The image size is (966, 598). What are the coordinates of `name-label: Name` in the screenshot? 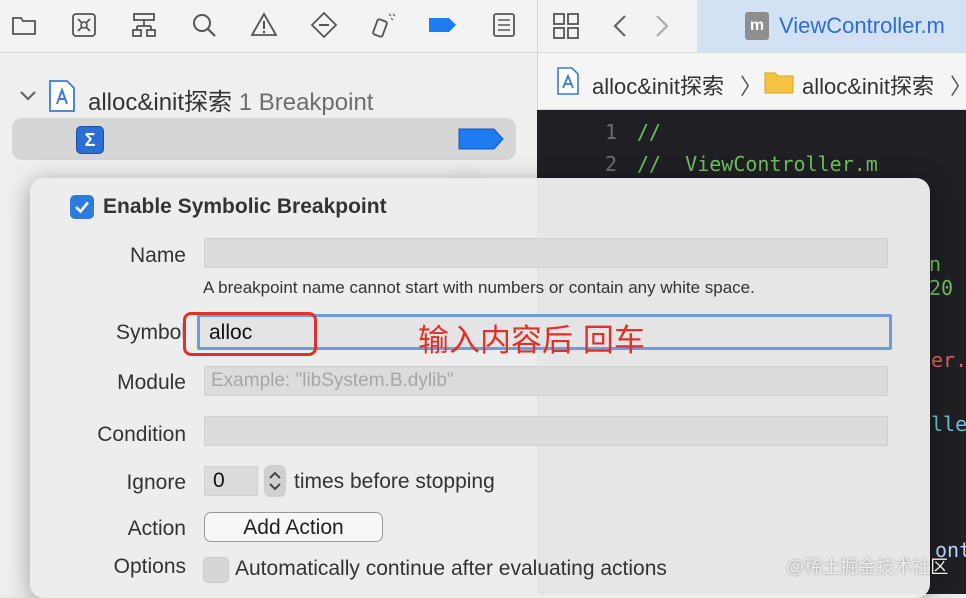 It's located at (157, 255).